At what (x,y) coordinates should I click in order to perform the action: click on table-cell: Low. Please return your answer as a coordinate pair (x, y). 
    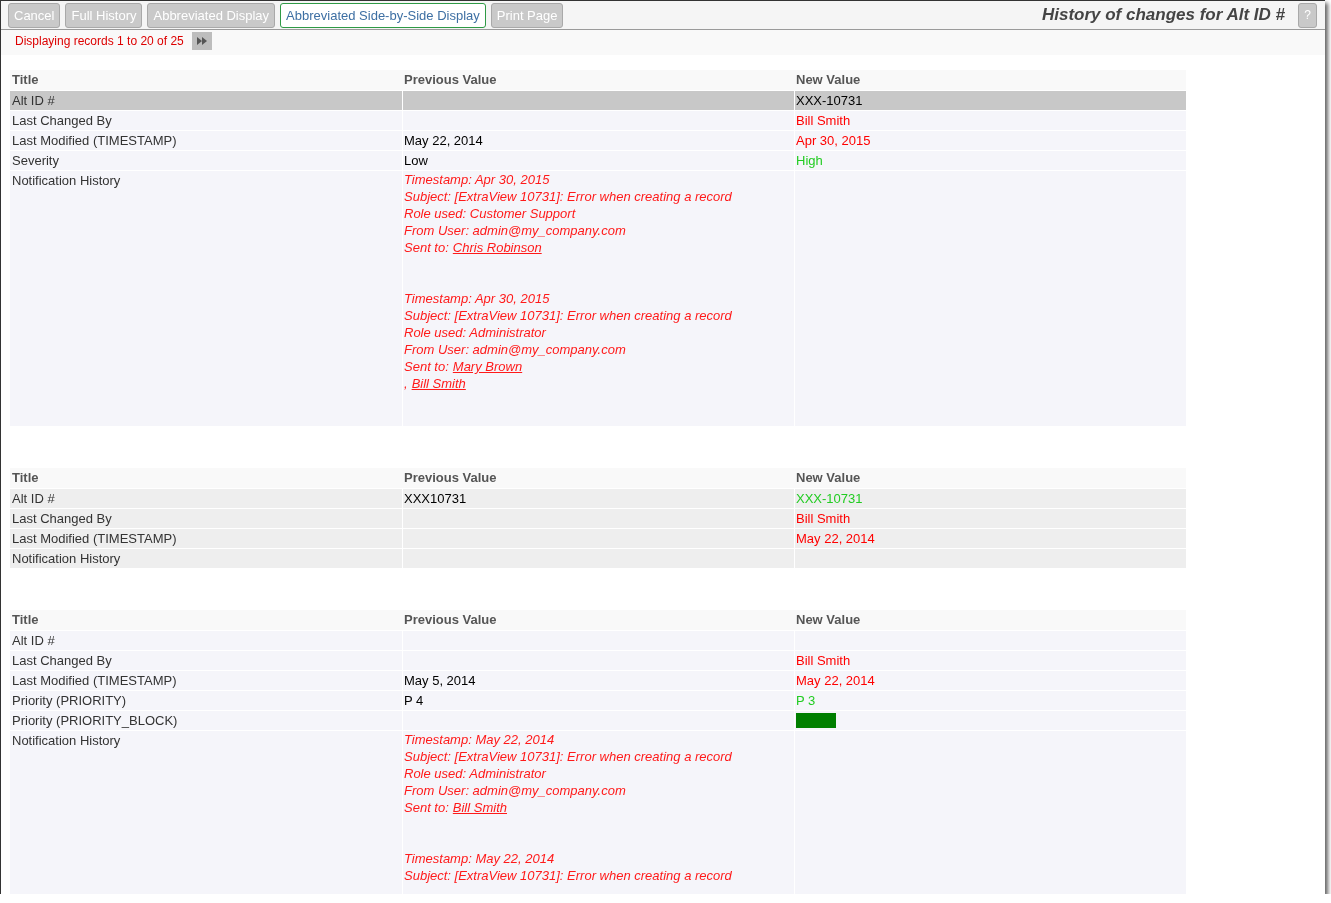
    Looking at the image, I should click on (598, 160).